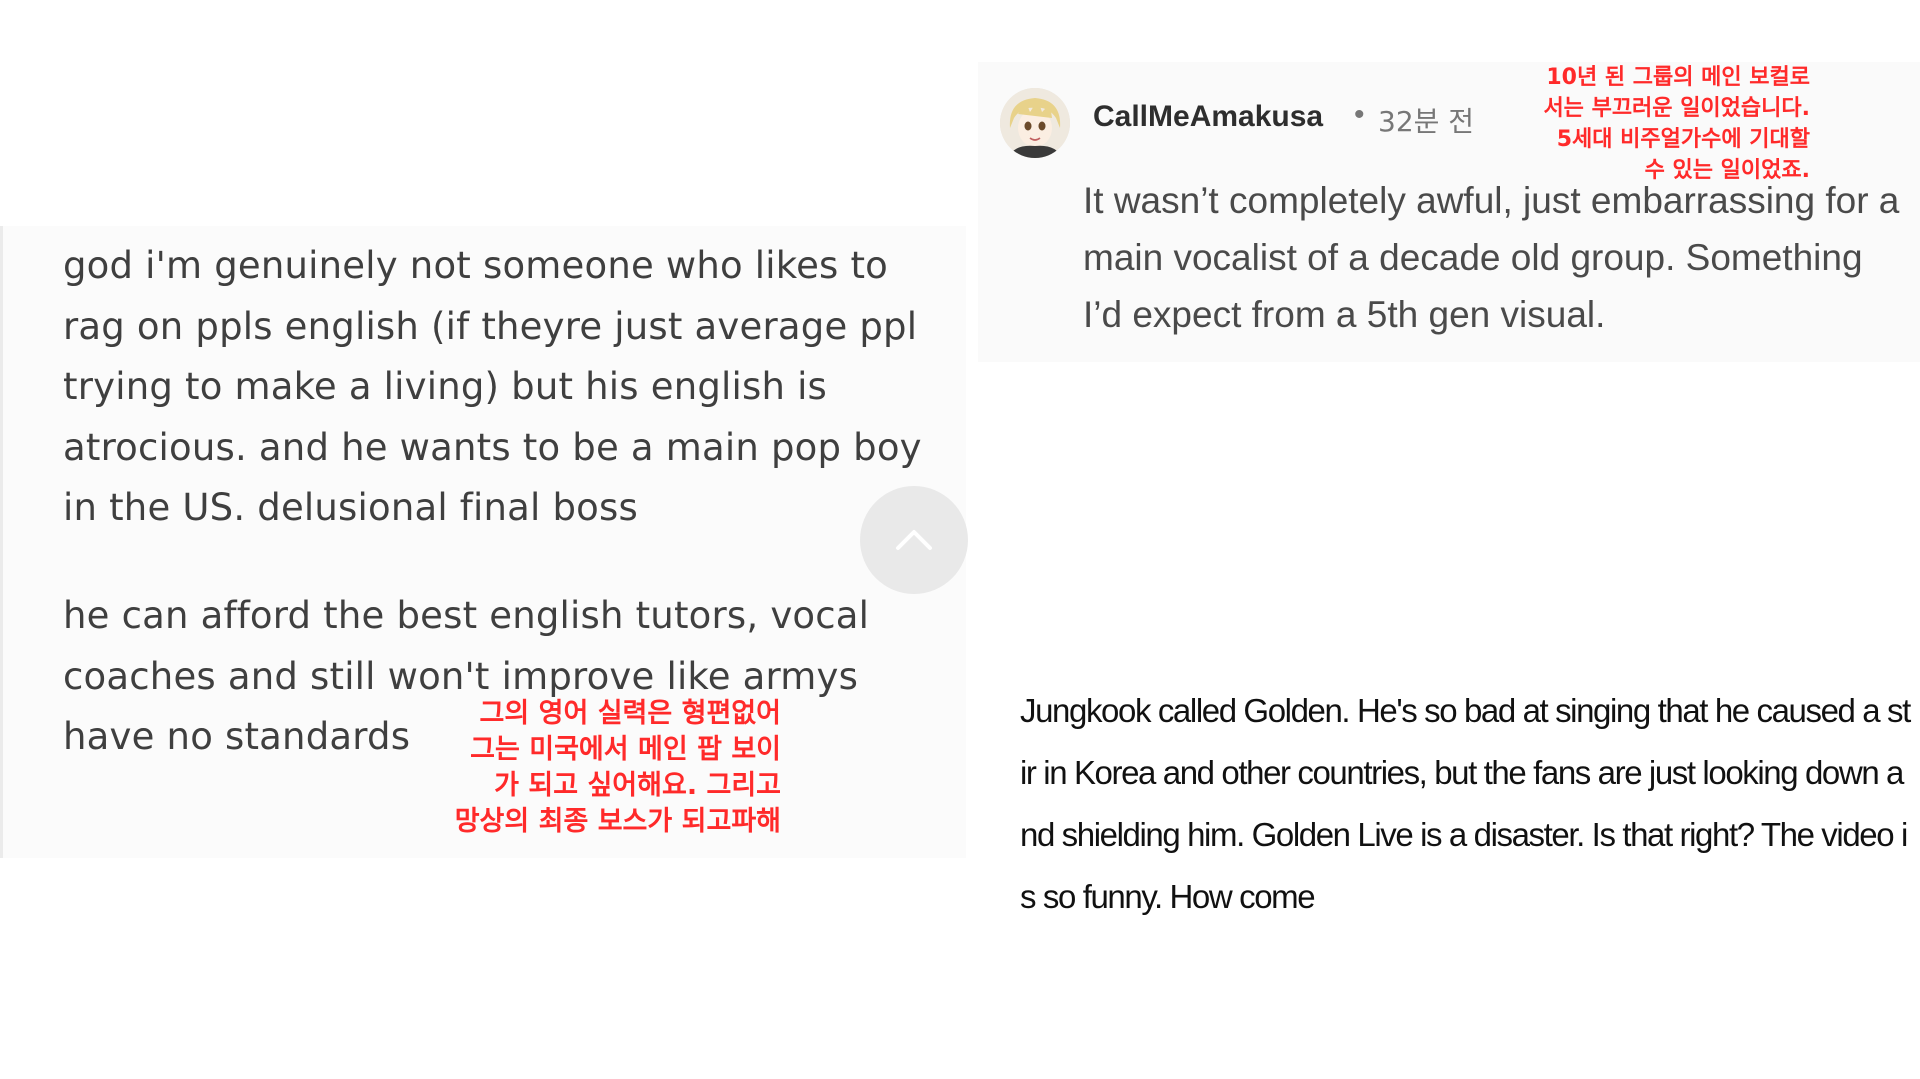 The height and width of the screenshot is (1079, 1920). Describe the element at coordinates (1683, 139) in the screenshot. I see `right-korean-caption-line: 5세대 비주얼가수에 기대할` at that location.